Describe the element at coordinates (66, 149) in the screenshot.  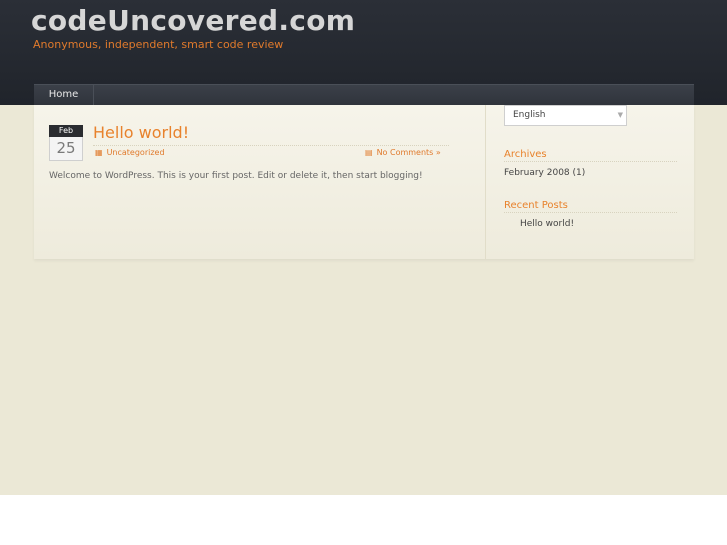
I see `post-date-day: 25` at that location.